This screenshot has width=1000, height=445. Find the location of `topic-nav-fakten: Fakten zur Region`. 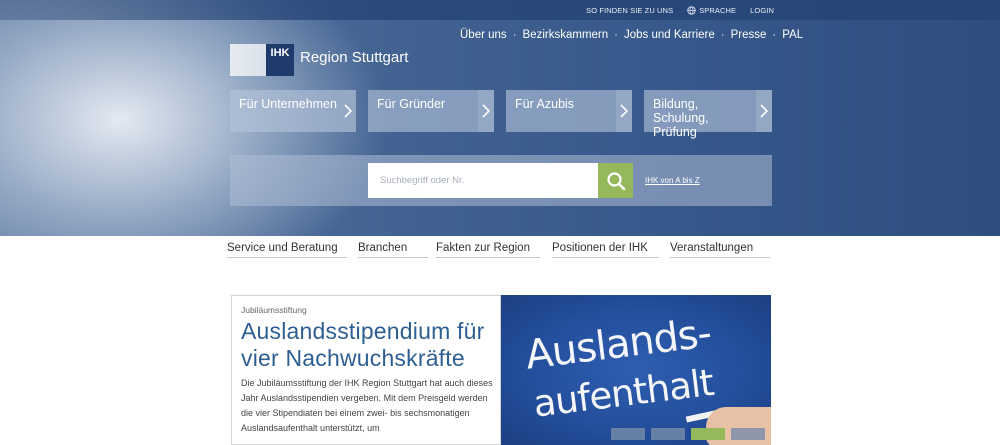

topic-nav-fakten: Fakten zur Region is located at coordinates (488, 250).